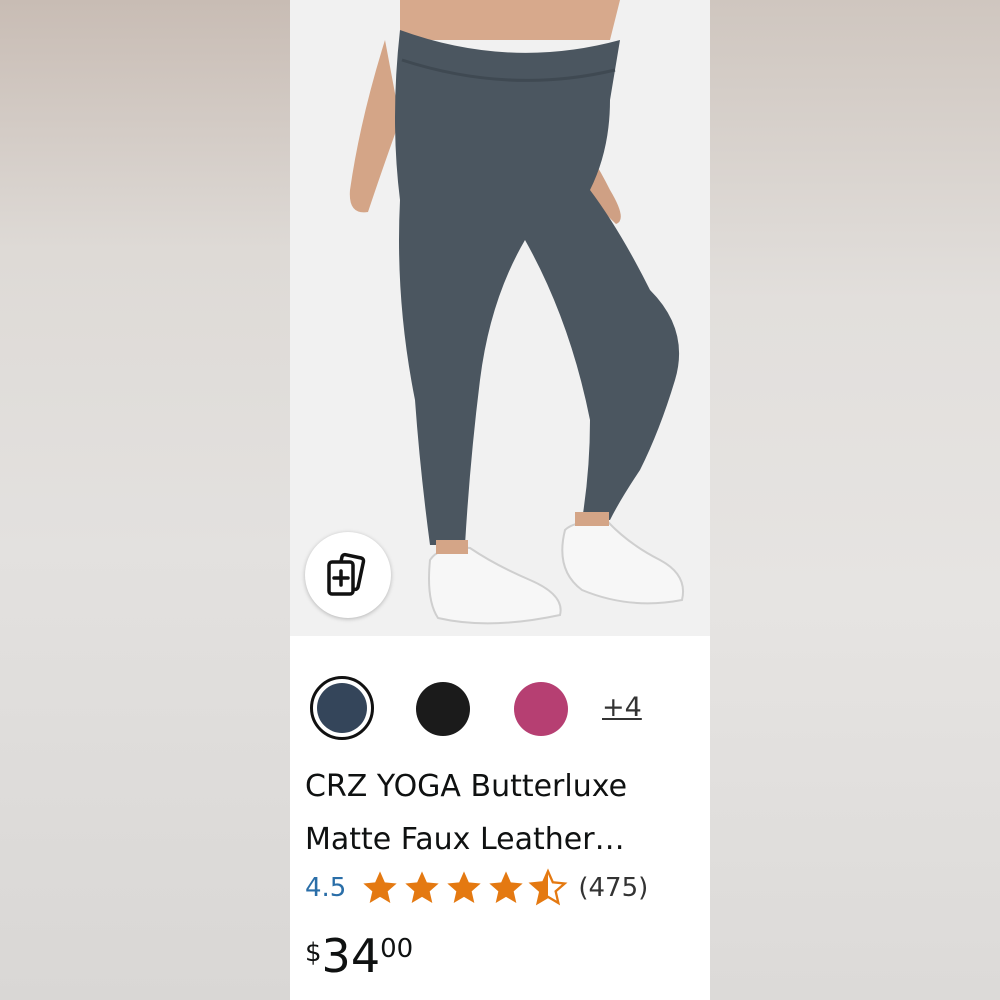 The height and width of the screenshot is (1000, 1000). I want to click on product-title-line-1: CRZ YOGA Butterluxe, so click(466, 786).